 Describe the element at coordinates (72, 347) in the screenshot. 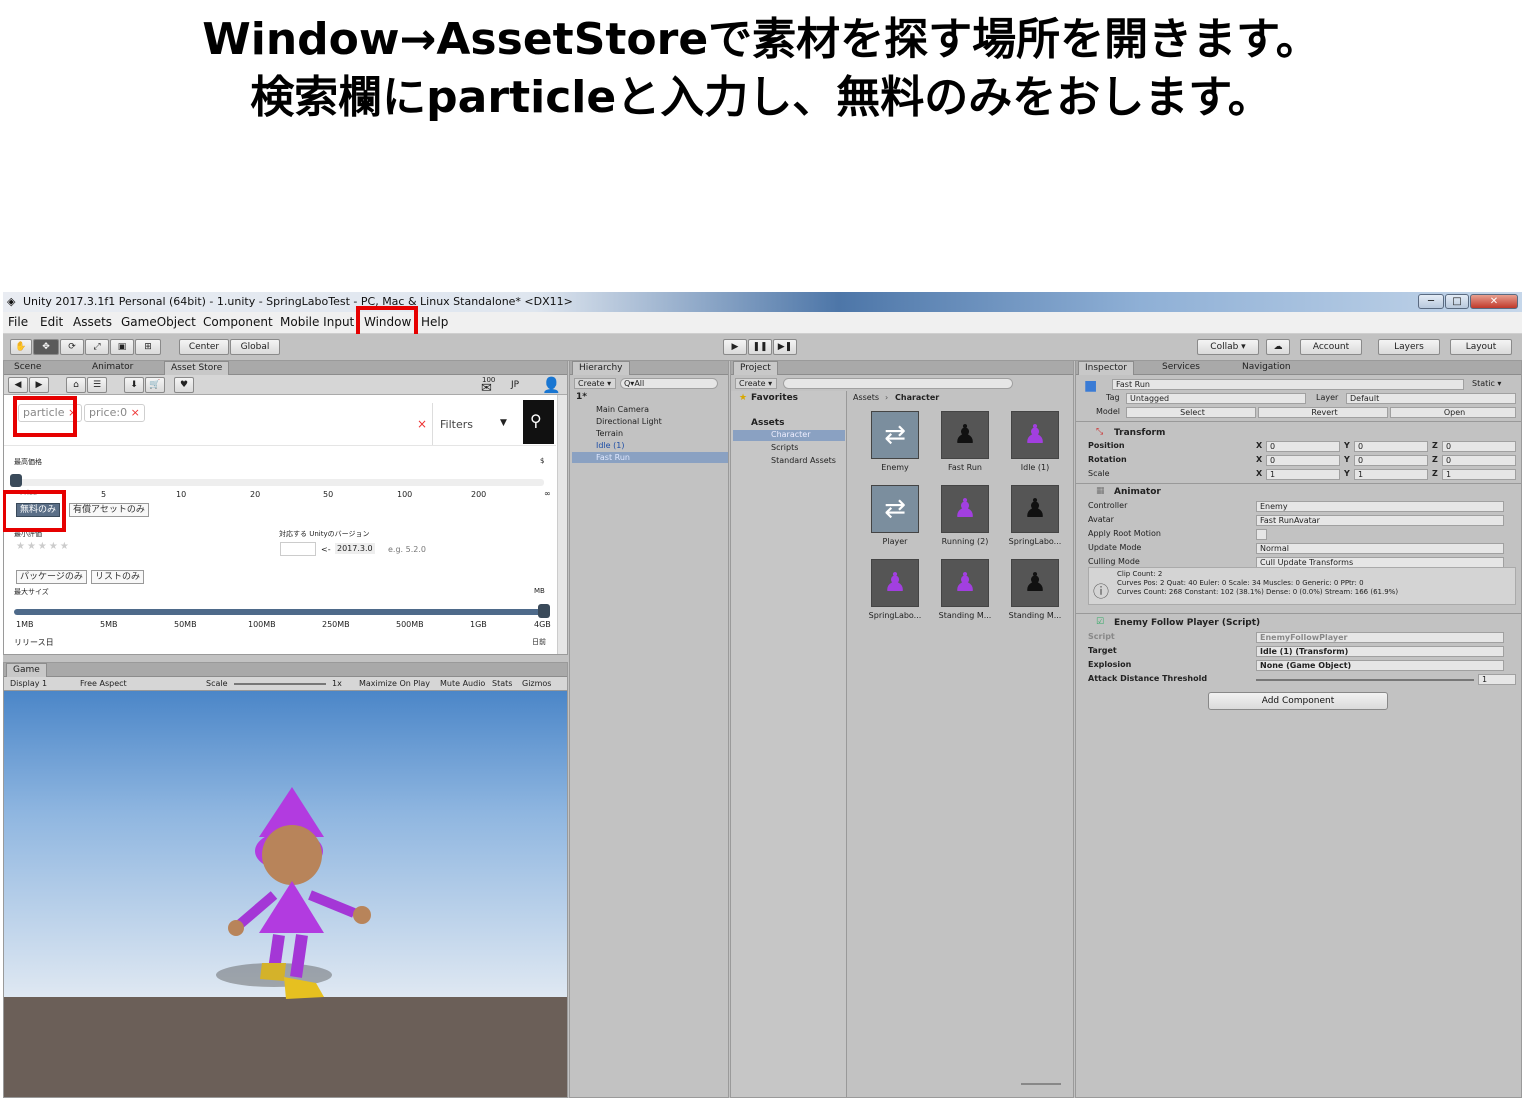

I see `rotate-tool-icon: ⟳` at that location.